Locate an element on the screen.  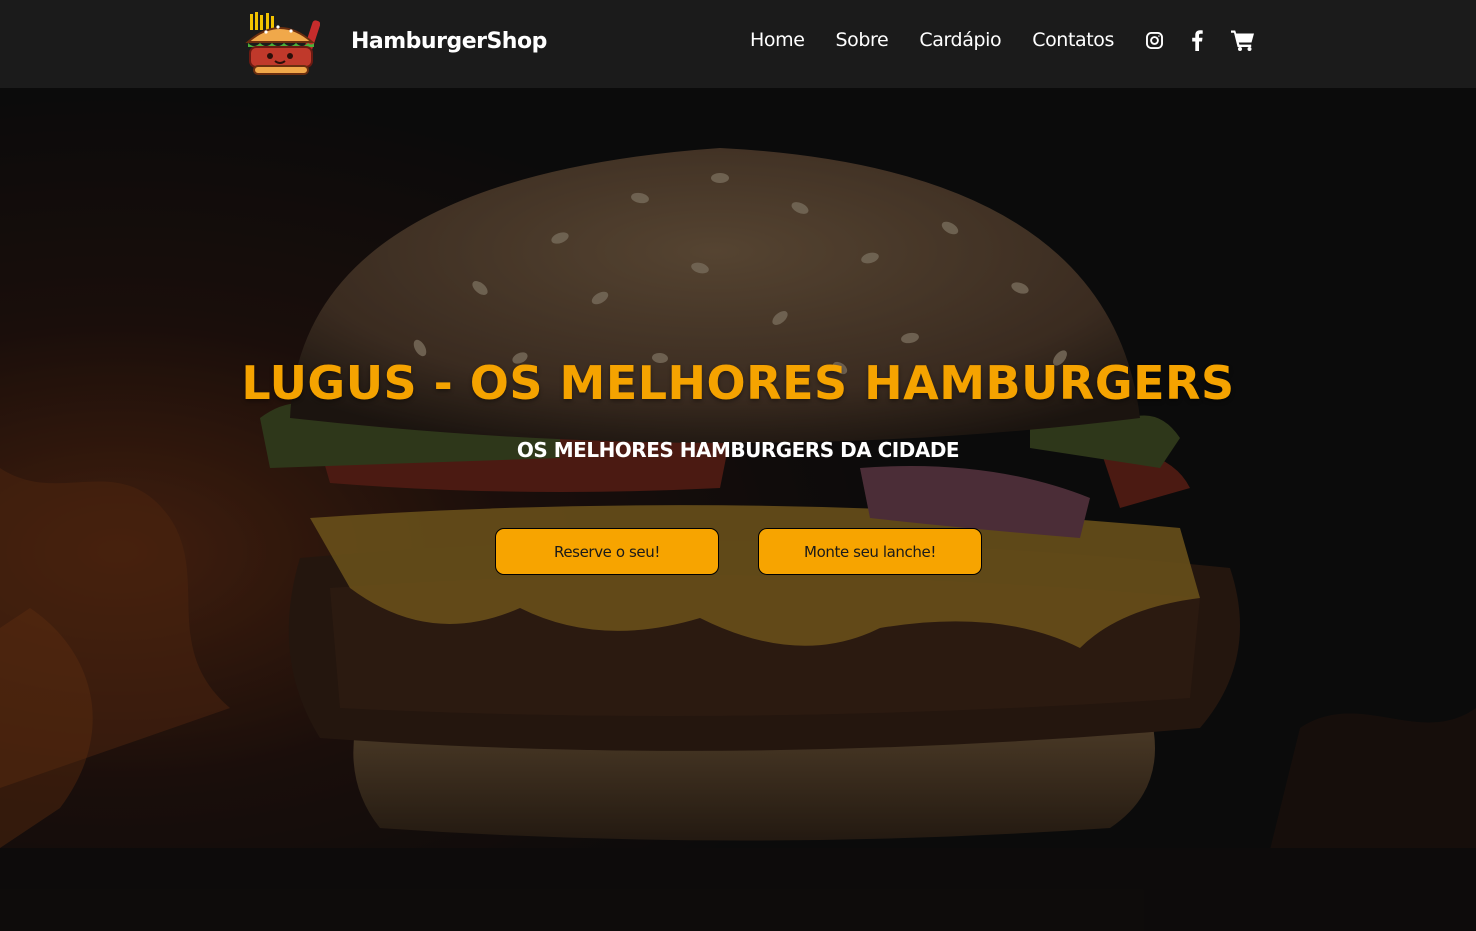
build-sandwich-button: Monte seu lanche! is located at coordinates (870, 551).